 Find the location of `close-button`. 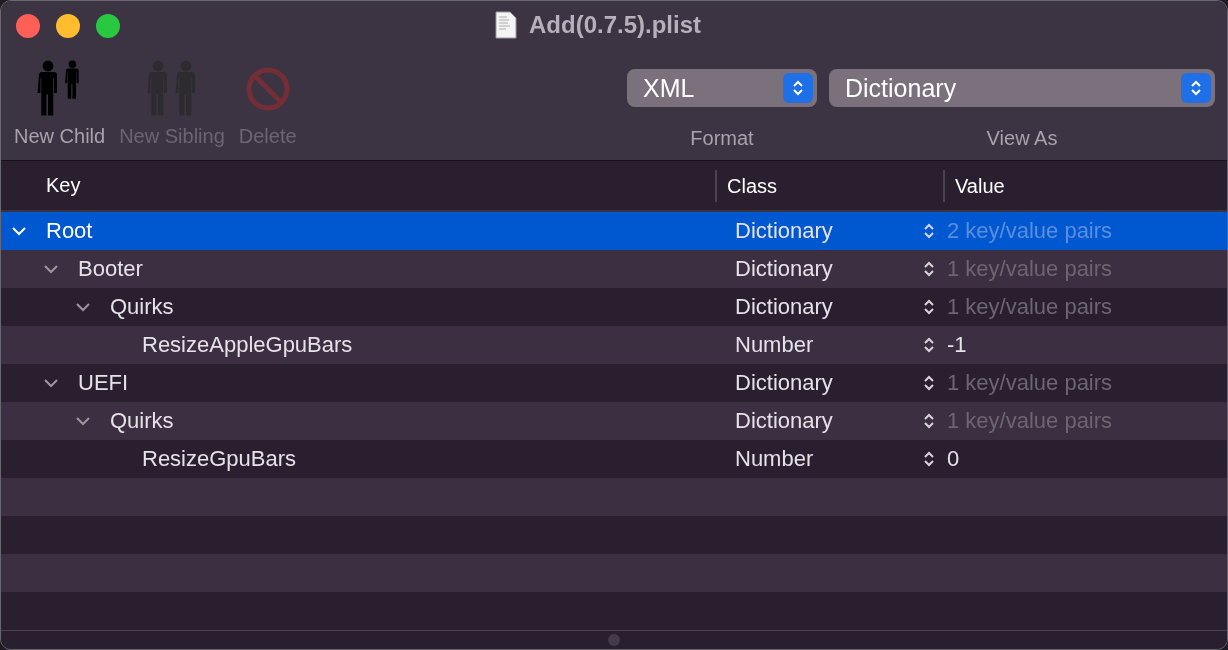

close-button is located at coordinates (28, 26).